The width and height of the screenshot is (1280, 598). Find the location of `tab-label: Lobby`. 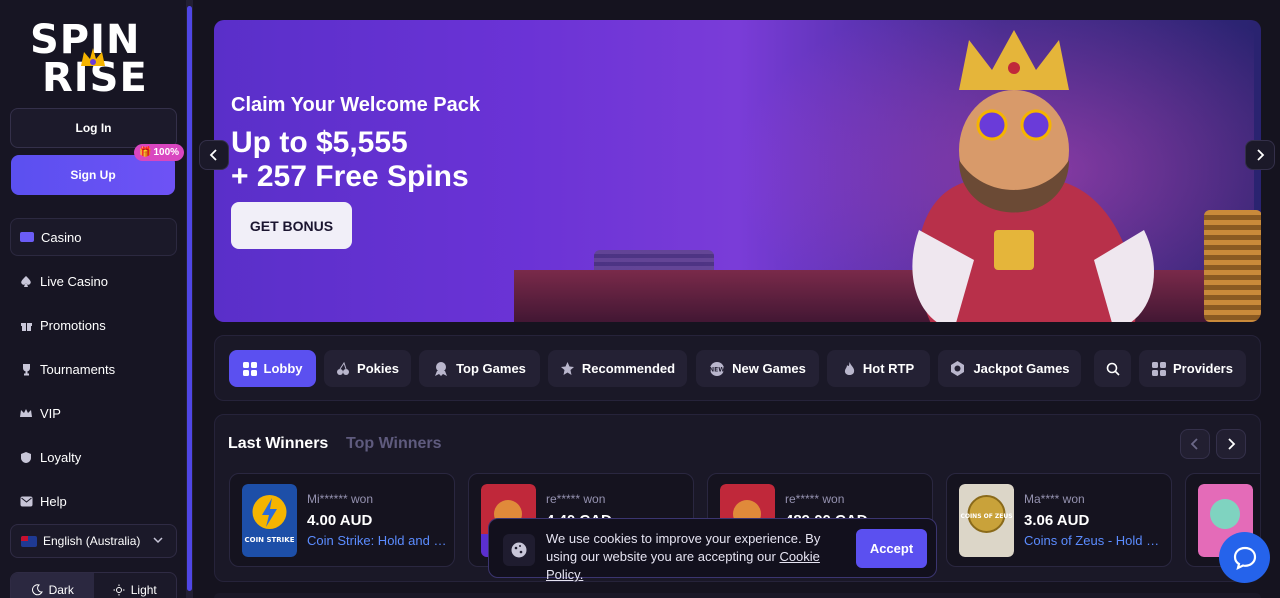

tab-label: Lobby is located at coordinates (283, 368).